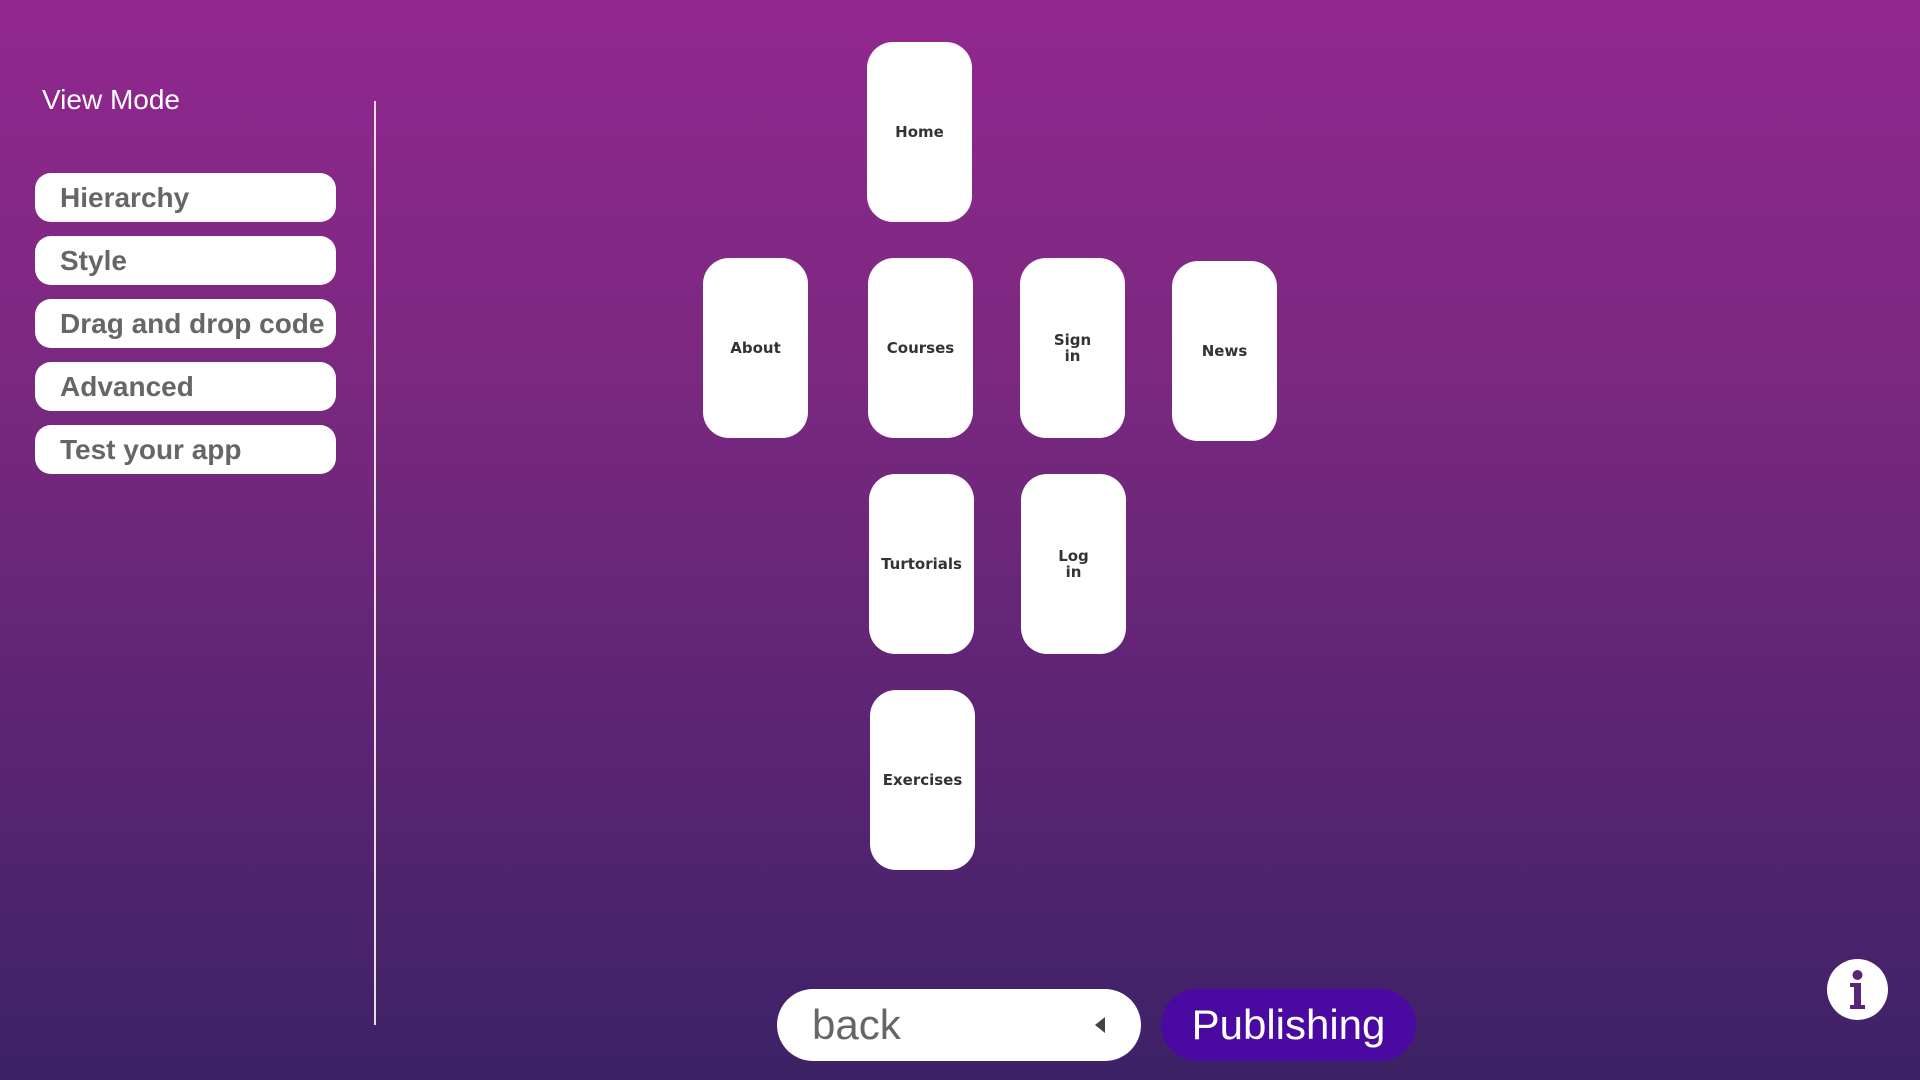  Describe the element at coordinates (1100, 1025) in the screenshot. I see `caret-left-icon` at that location.